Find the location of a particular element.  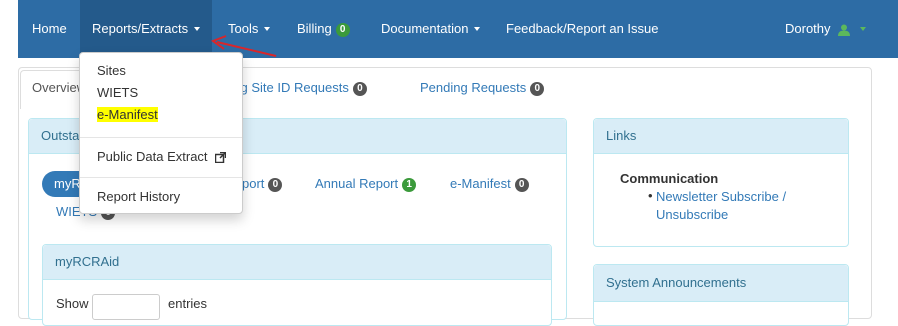

nav-tools-label: Tools is located at coordinates (243, 28).